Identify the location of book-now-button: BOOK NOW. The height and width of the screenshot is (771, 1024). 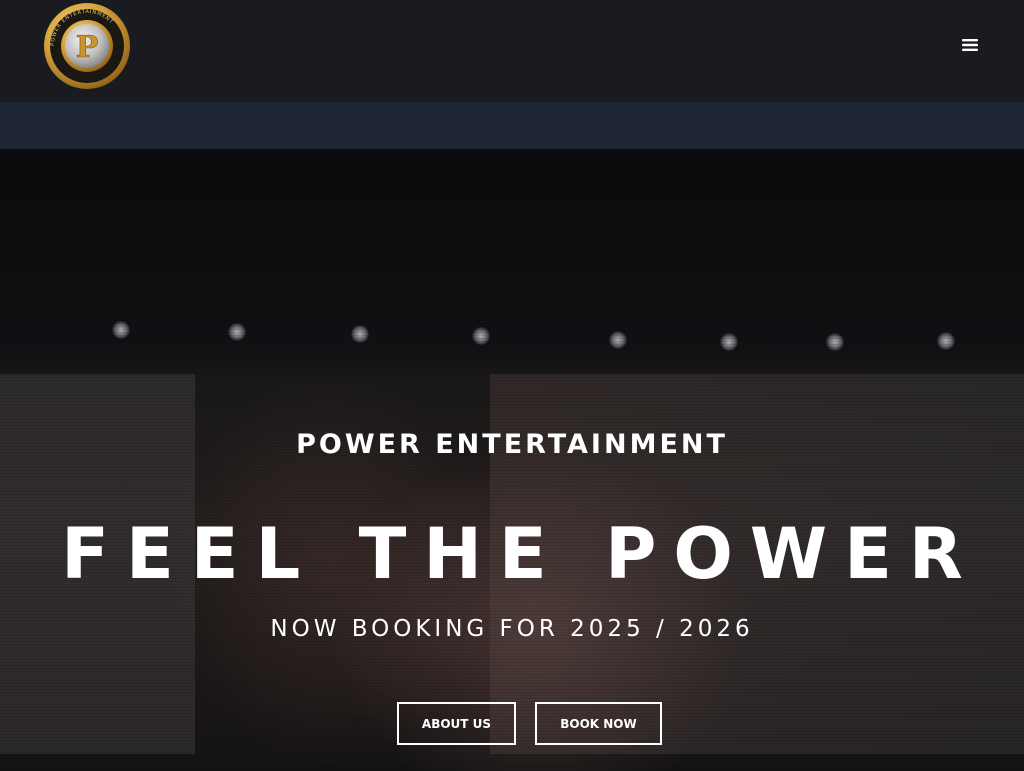
(598, 723).